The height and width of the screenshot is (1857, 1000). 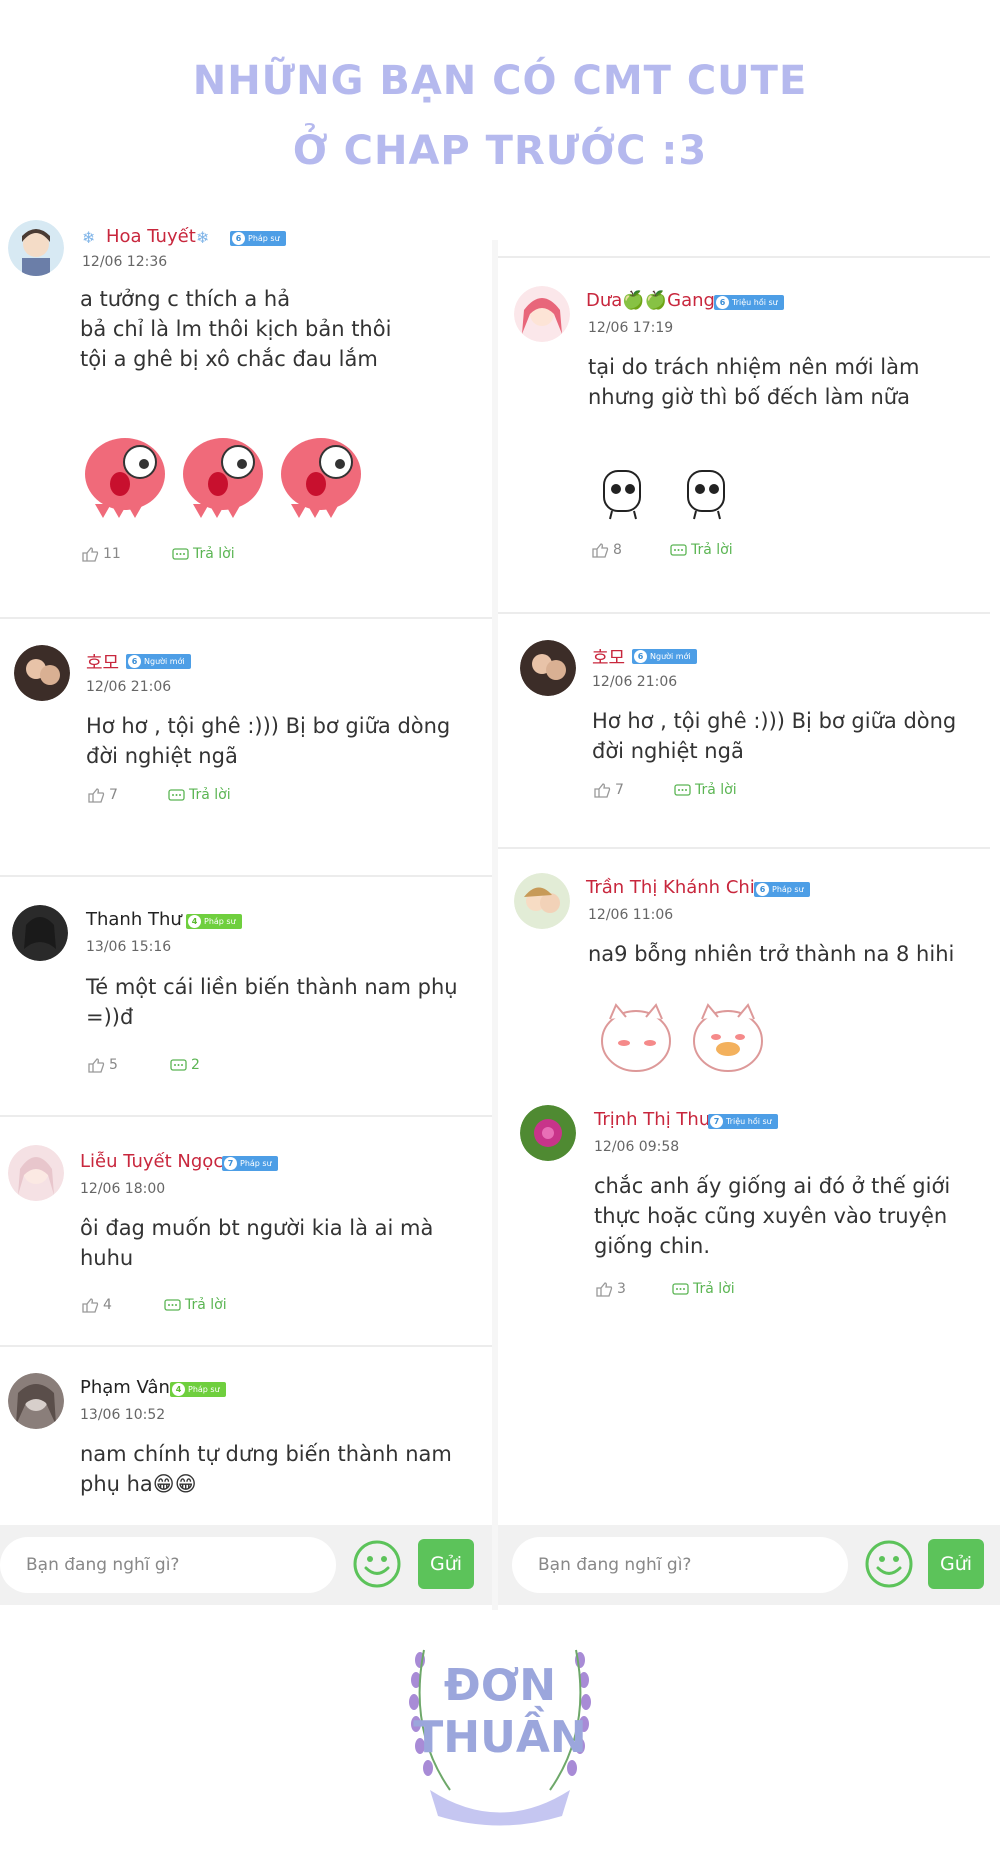 What do you see at coordinates (250, 1163) in the screenshot?
I see `rank-badge: 7 Pháp sư` at bounding box center [250, 1163].